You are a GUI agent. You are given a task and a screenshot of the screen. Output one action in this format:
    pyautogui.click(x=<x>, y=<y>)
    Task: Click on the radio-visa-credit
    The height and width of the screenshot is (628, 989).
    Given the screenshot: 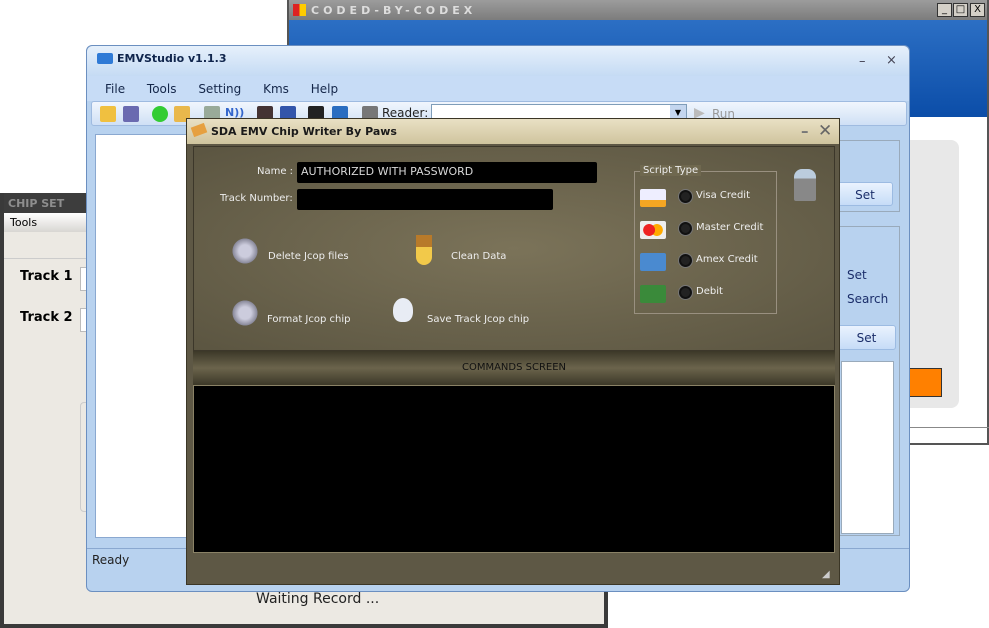 What is the action you would take?
    pyautogui.click(x=685, y=196)
    